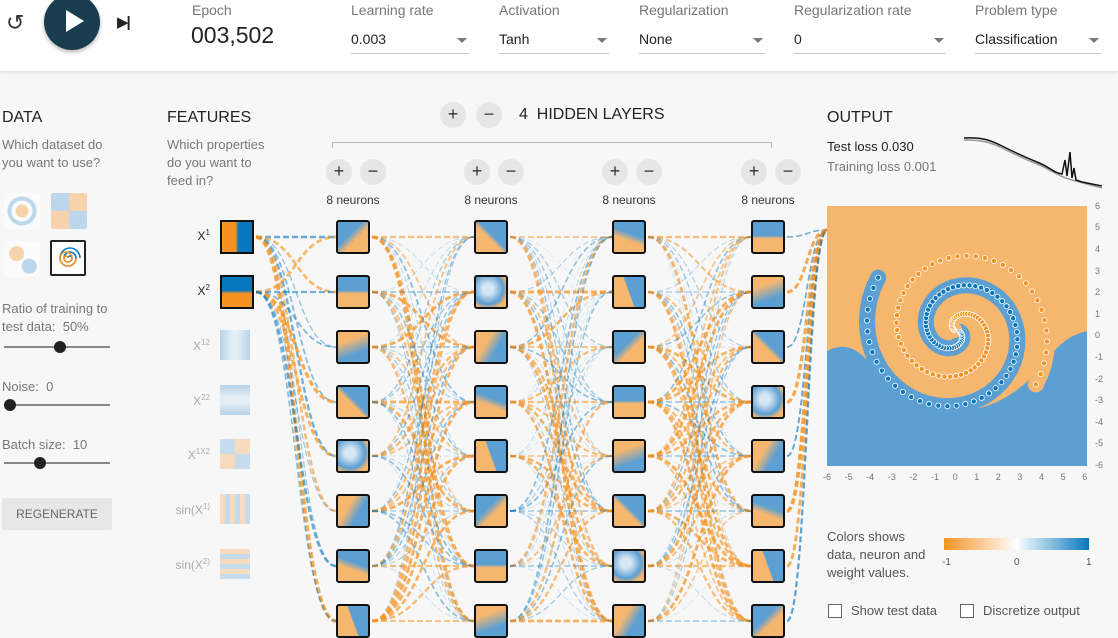 The image size is (1118, 638). I want to click on layer-count: 4, so click(523, 114).